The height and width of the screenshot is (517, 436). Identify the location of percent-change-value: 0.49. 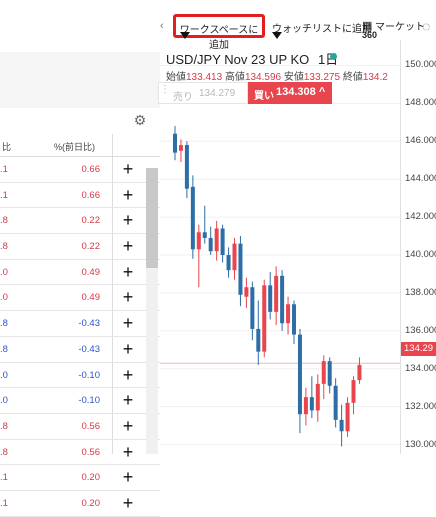
(91, 298).